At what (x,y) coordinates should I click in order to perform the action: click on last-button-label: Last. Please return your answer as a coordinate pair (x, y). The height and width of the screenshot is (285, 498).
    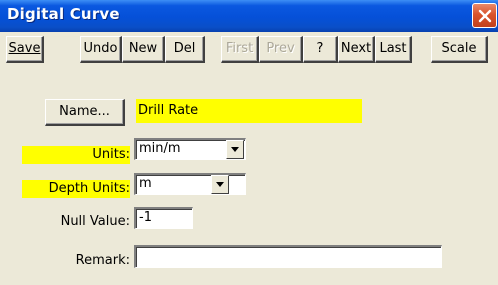
    Looking at the image, I should click on (393, 48).